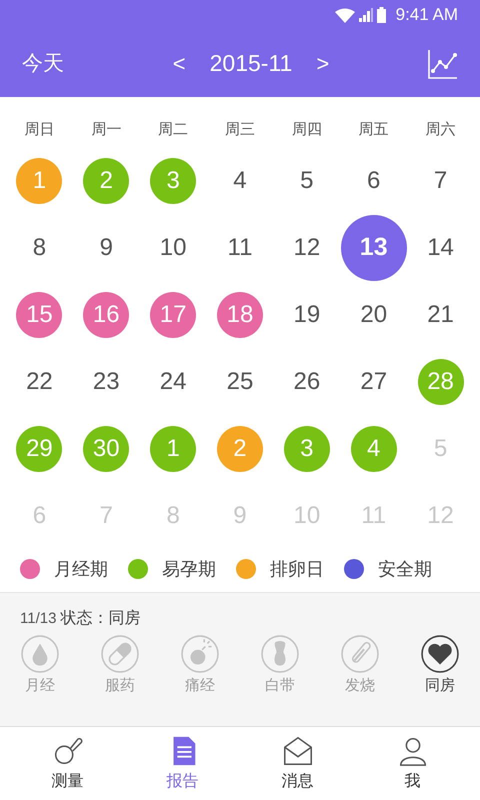 The width and height of the screenshot is (480, 800). I want to click on weekday-label: 周四, so click(306, 130).